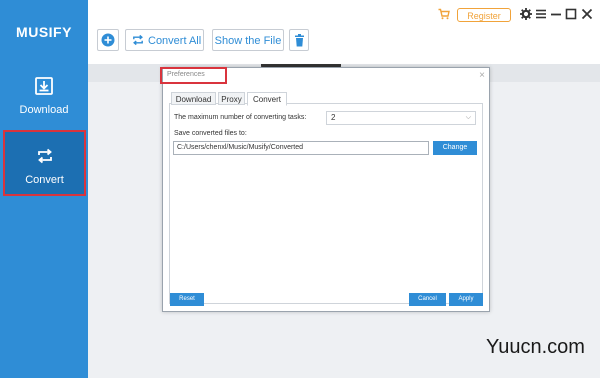 Image resolution: width=600 pixels, height=378 pixels. What do you see at coordinates (526, 14) in the screenshot?
I see `gear-icon` at bounding box center [526, 14].